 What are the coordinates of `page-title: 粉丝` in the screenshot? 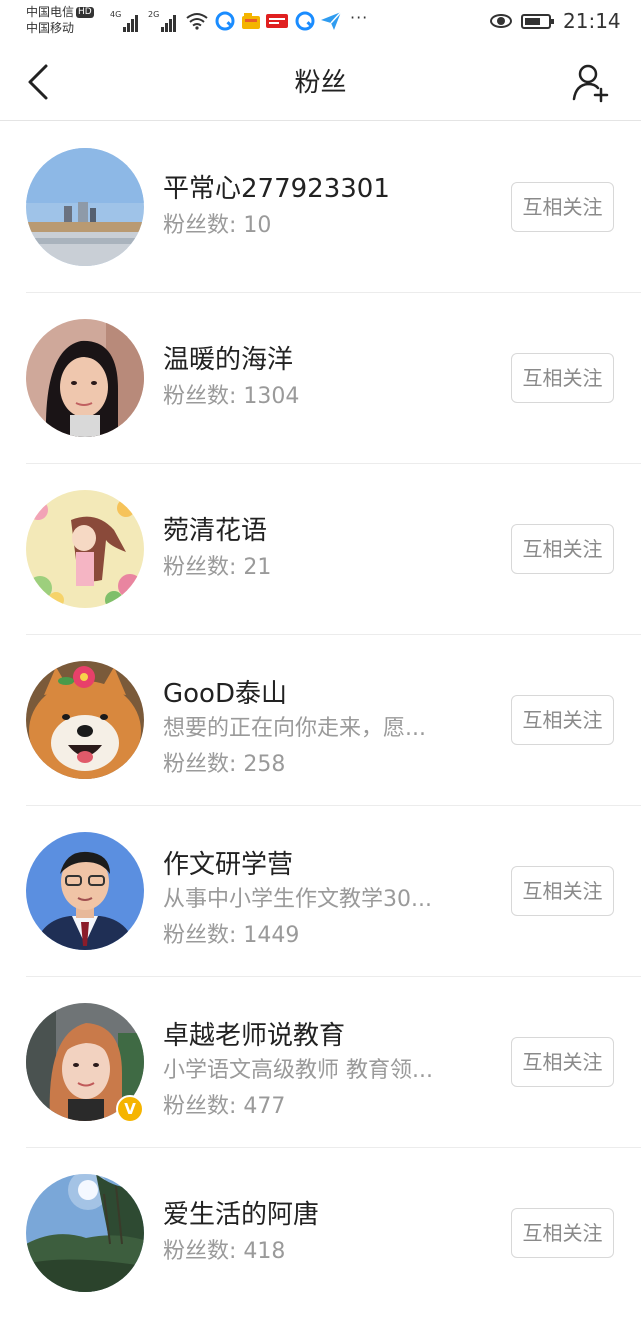 It's located at (320, 83).